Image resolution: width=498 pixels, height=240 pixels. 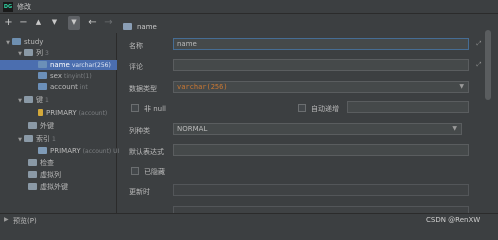 I want to click on tree-node-column-sex: sex tinyint(1), so click(x=65, y=76).